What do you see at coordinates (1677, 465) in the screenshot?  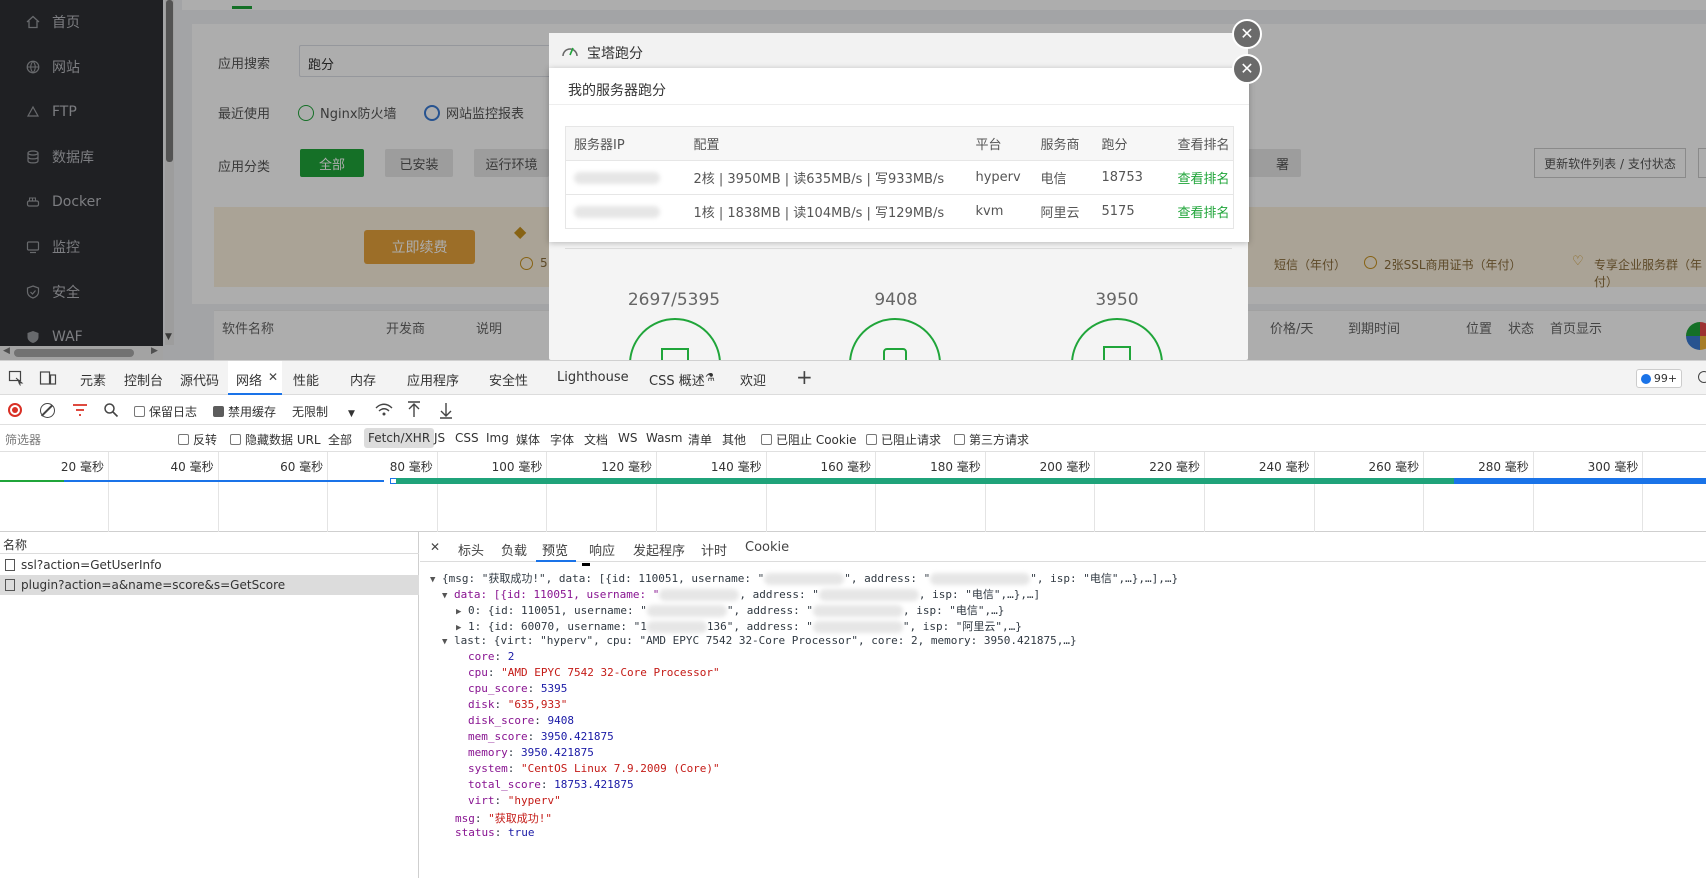 I see `timeline-tick-label: 3` at bounding box center [1677, 465].